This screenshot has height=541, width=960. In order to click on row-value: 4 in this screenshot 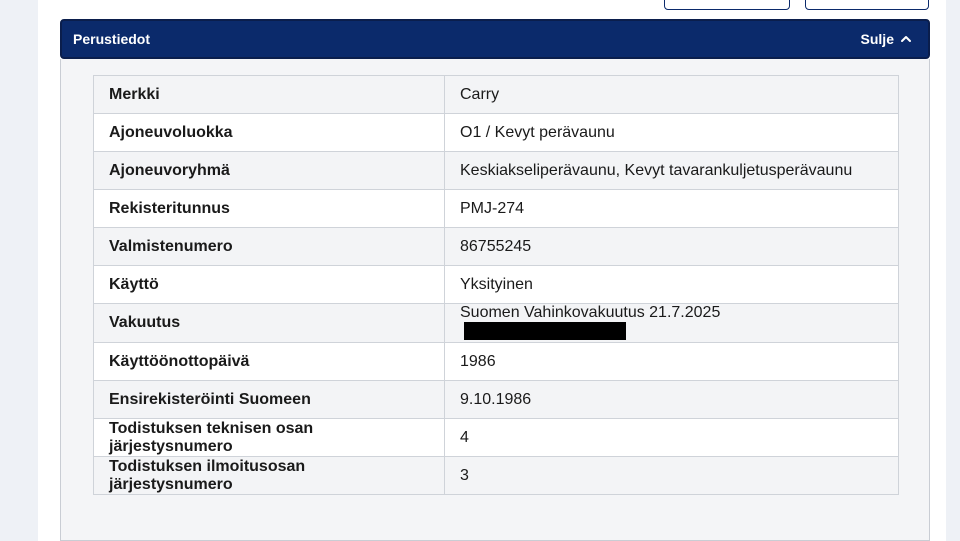, I will do `click(671, 437)`.